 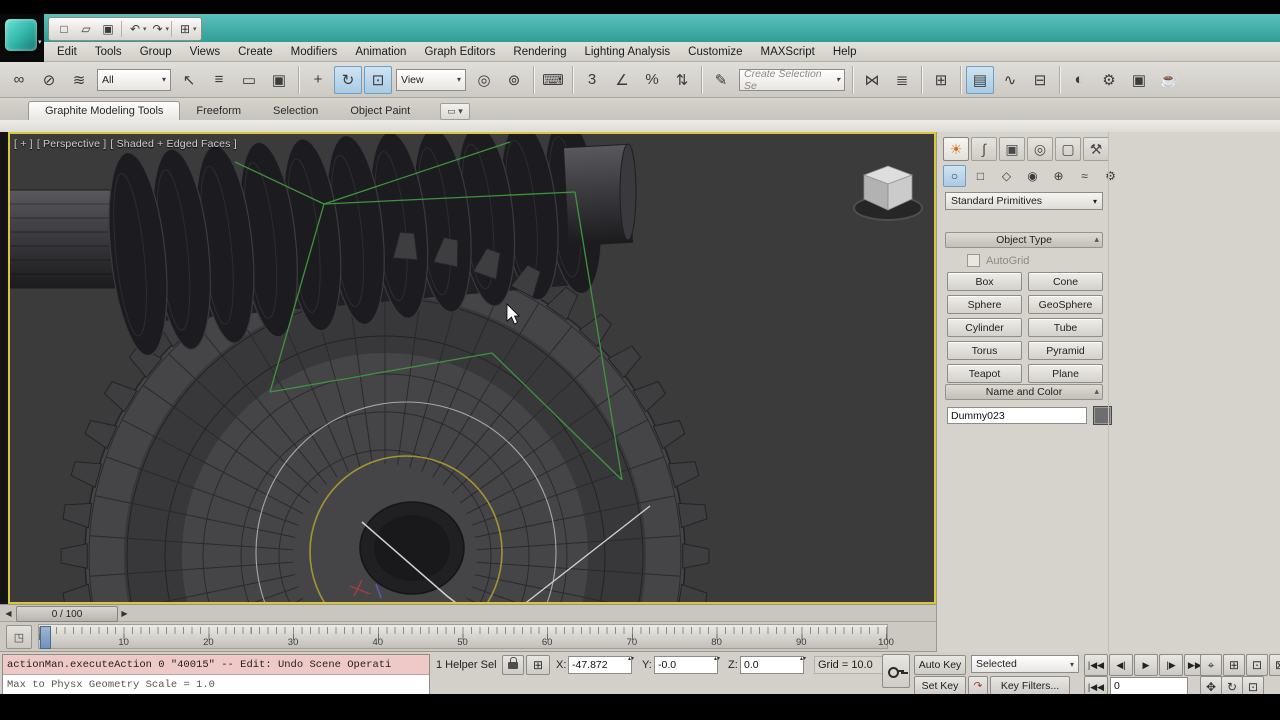 What do you see at coordinates (1010, 80) in the screenshot?
I see `curve-editor-icon: ∿` at bounding box center [1010, 80].